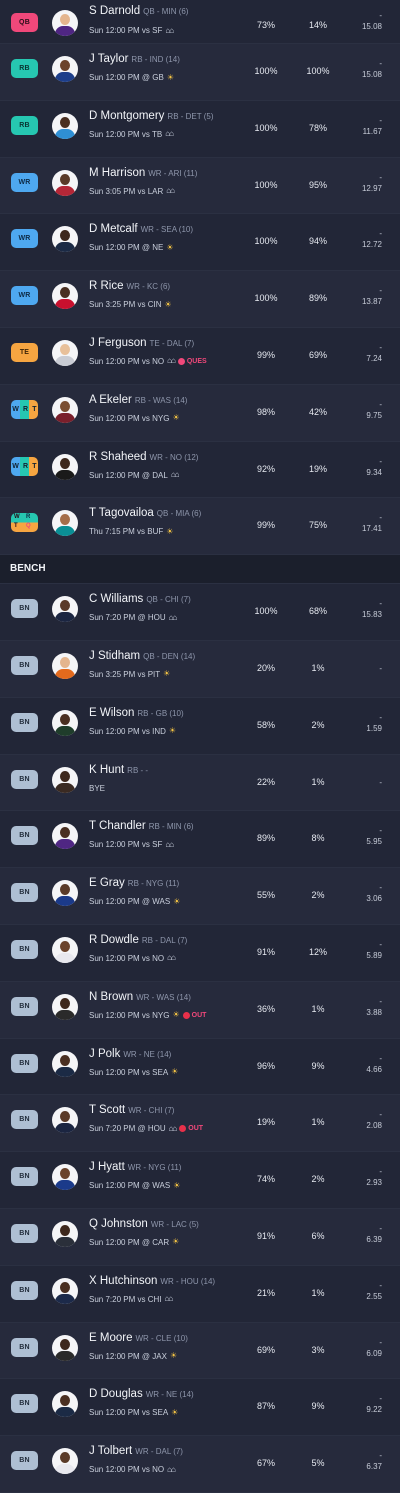 Image resolution: width=400 pixels, height=1493 pixels. What do you see at coordinates (111, 713) in the screenshot?
I see `player-name-text: E Wilson` at bounding box center [111, 713].